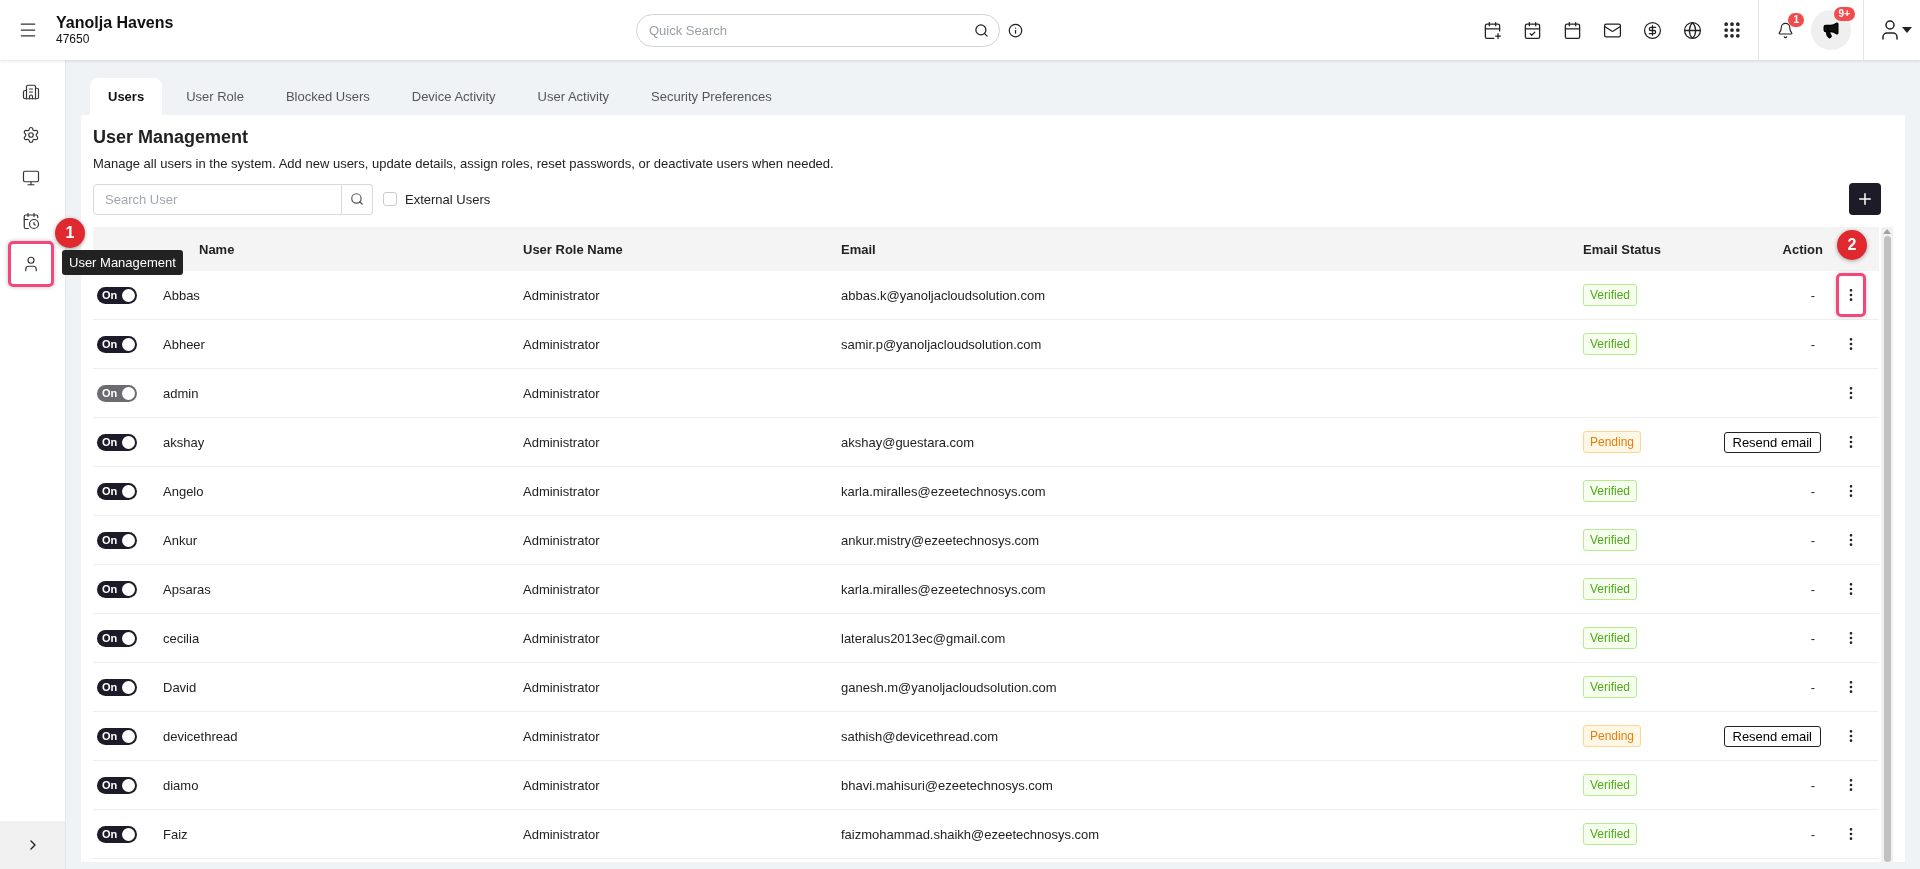 Image resolution: width=1920 pixels, height=869 pixels. Describe the element at coordinates (327, 96) in the screenshot. I see `tab: Blocked Users` at that location.